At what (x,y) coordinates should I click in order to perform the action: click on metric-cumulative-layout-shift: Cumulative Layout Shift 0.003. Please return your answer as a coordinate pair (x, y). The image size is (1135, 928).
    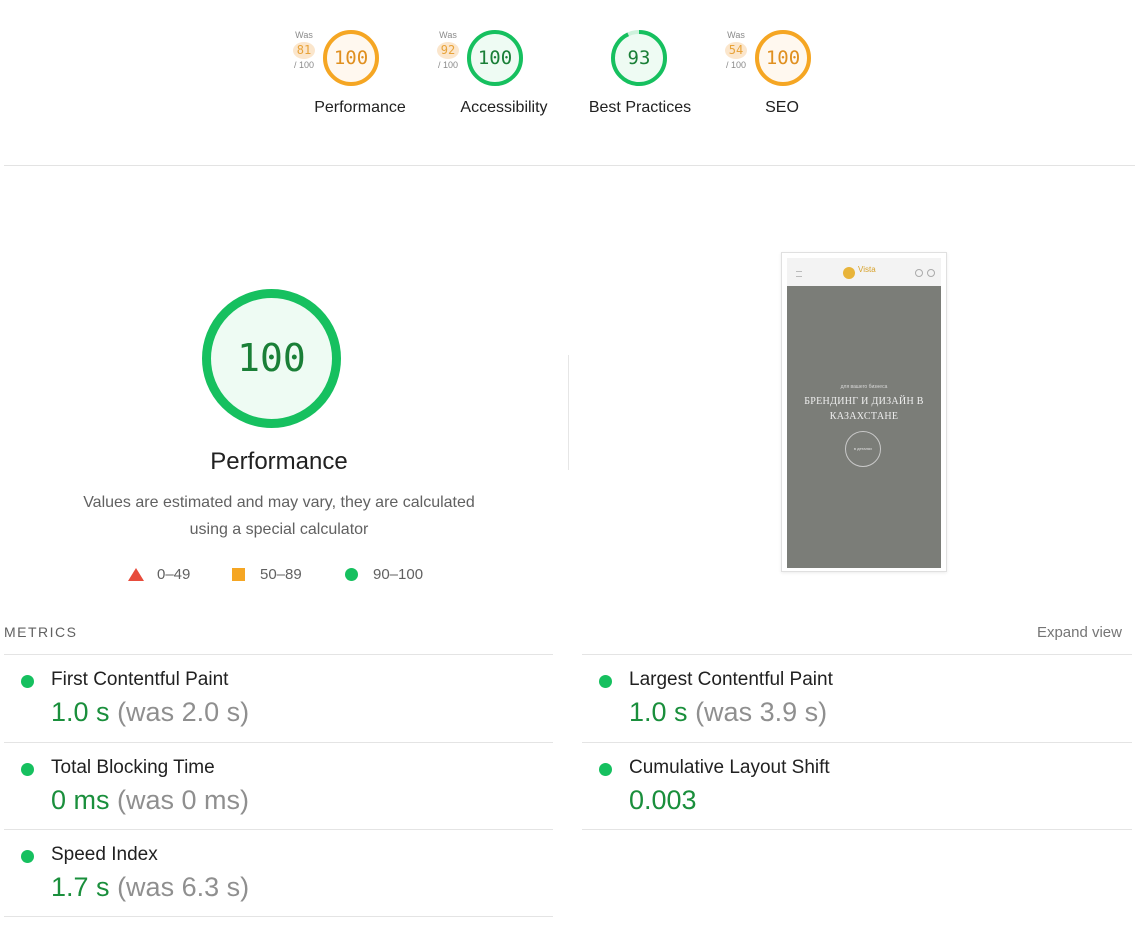
    Looking at the image, I should click on (859, 788).